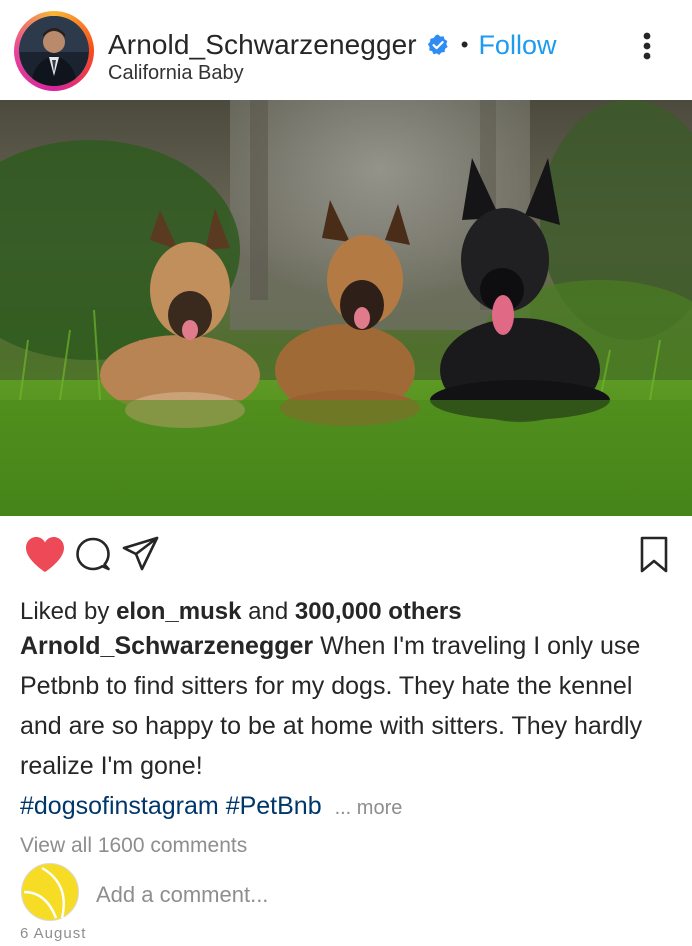 This screenshot has width=692, height=946. What do you see at coordinates (438, 45) in the screenshot?
I see `verified-badge-icon` at bounding box center [438, 45].